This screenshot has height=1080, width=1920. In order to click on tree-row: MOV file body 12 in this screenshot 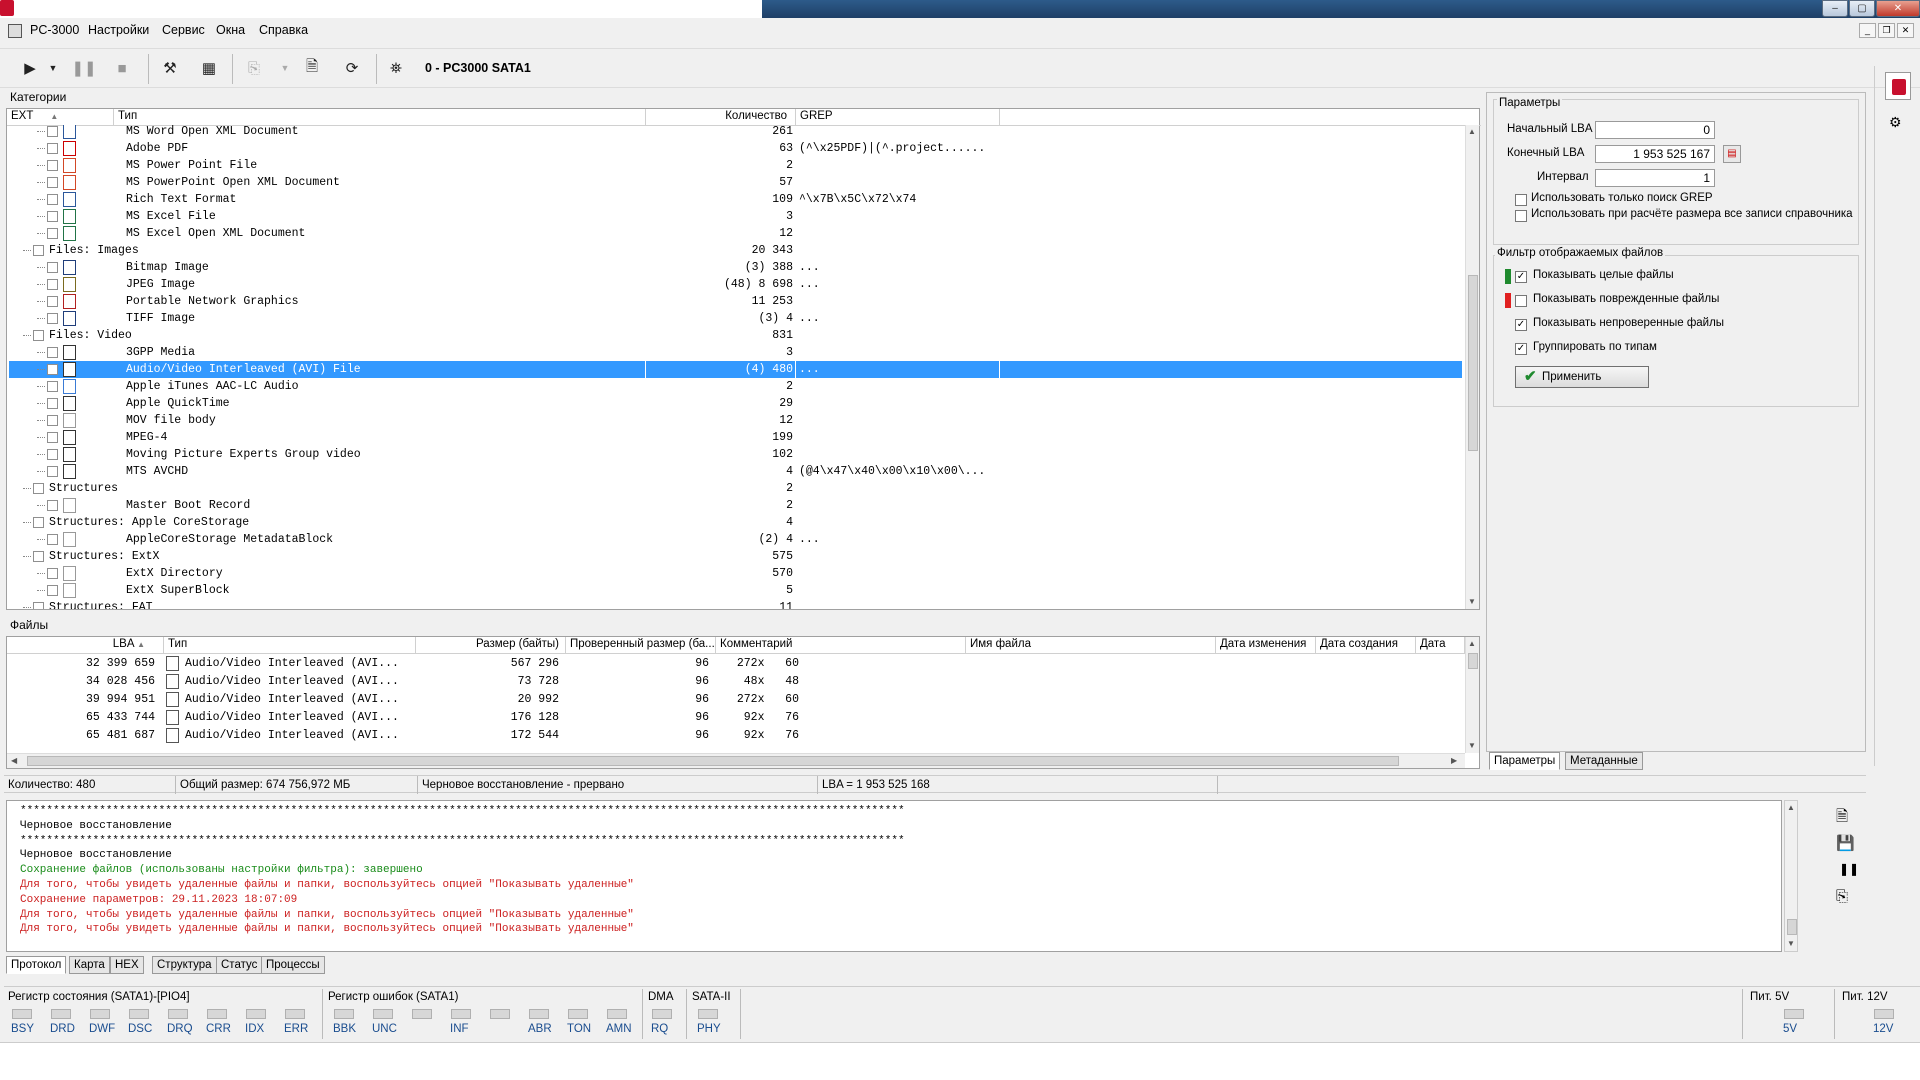, I will do `click(735, 420)`.